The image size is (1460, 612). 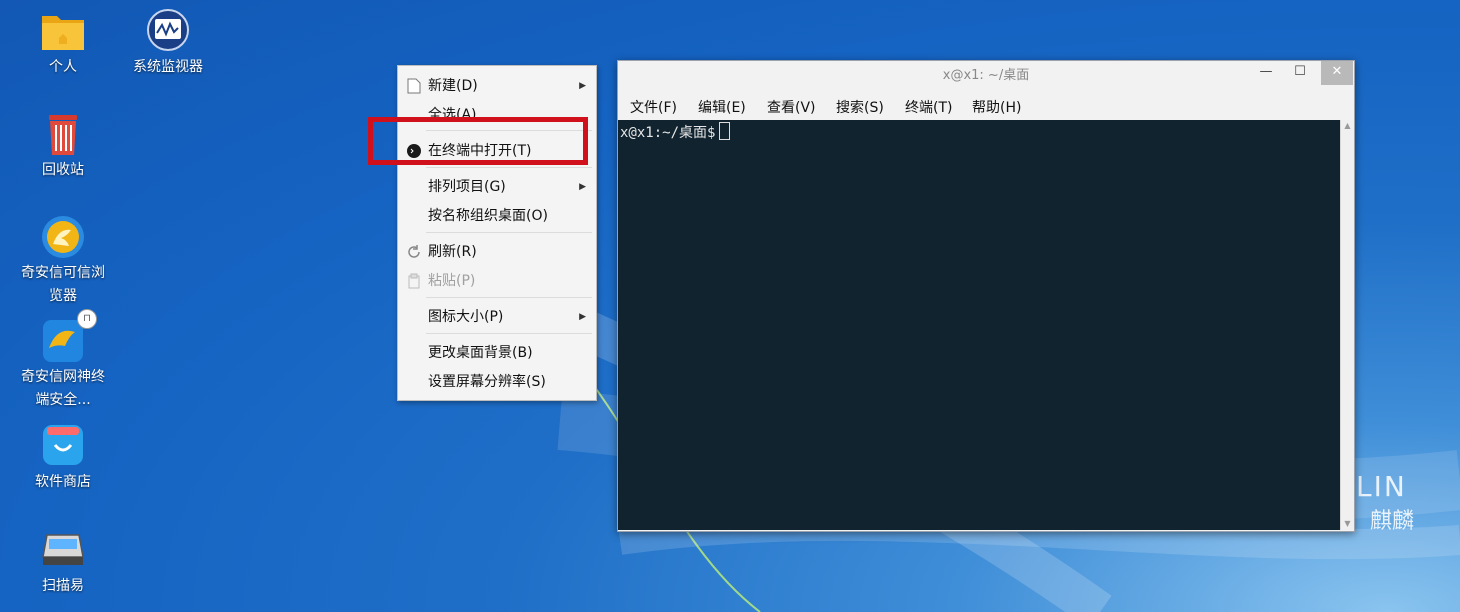 I want to click on minimize-button: —, so click(x=1266, y=73).